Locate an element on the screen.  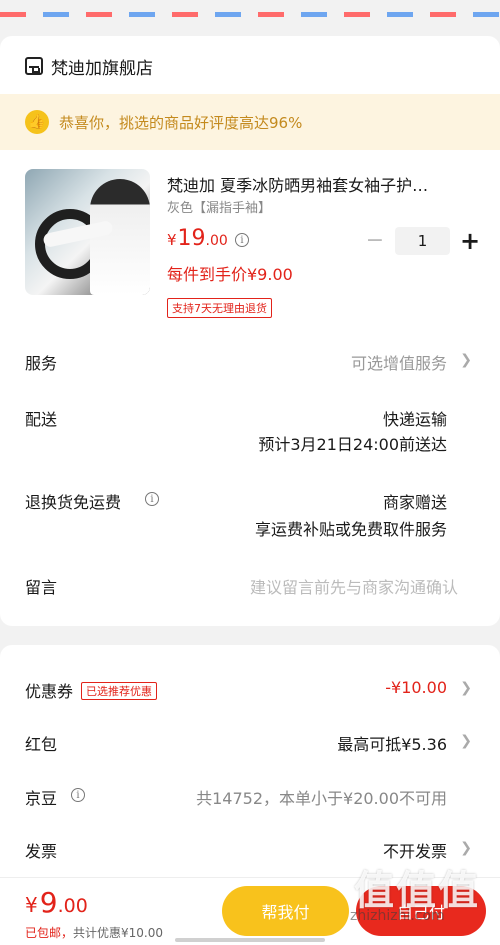
jd-bean-value: 共14752，本单小于¥20.00不可用 is located at coordinates (321, 798).